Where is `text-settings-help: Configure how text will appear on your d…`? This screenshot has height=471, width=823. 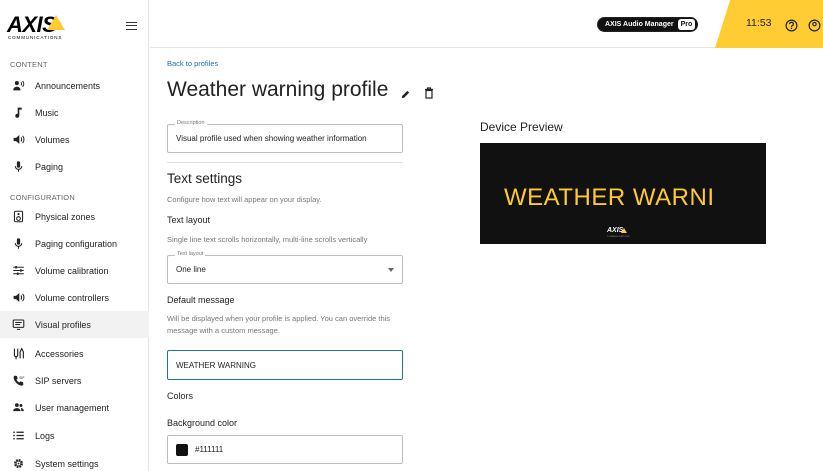
text-settings-help: Configure how text will appear on your d… is located at coordinates (244, 199).